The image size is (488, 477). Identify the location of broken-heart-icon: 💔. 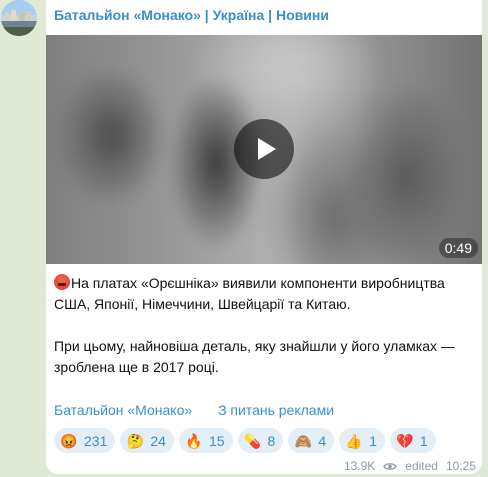
(405, 440).